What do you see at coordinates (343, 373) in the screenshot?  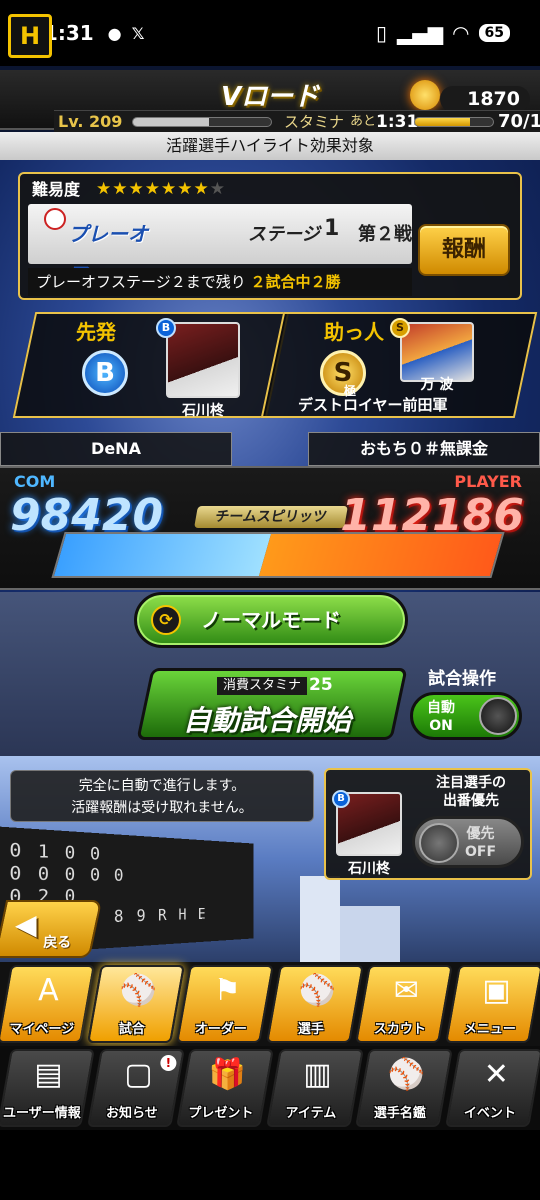 I see `helper-rank-badge: S` at bounding box center [343, 373].